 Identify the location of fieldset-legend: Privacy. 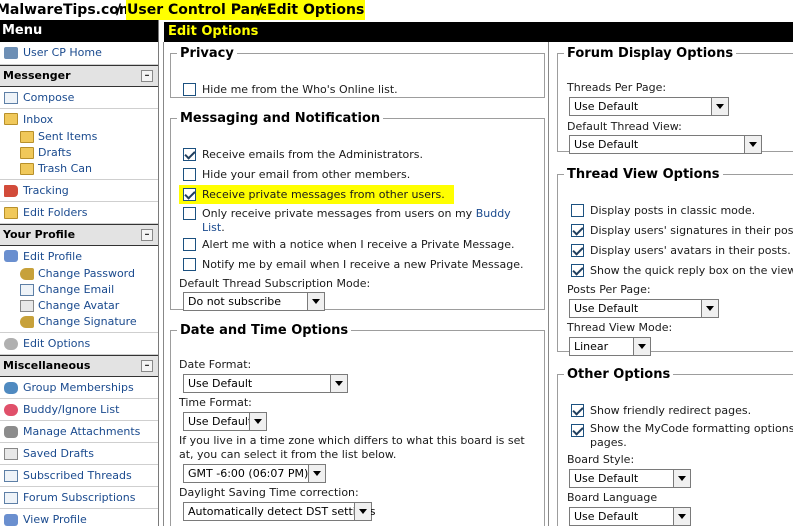
(207, 53).